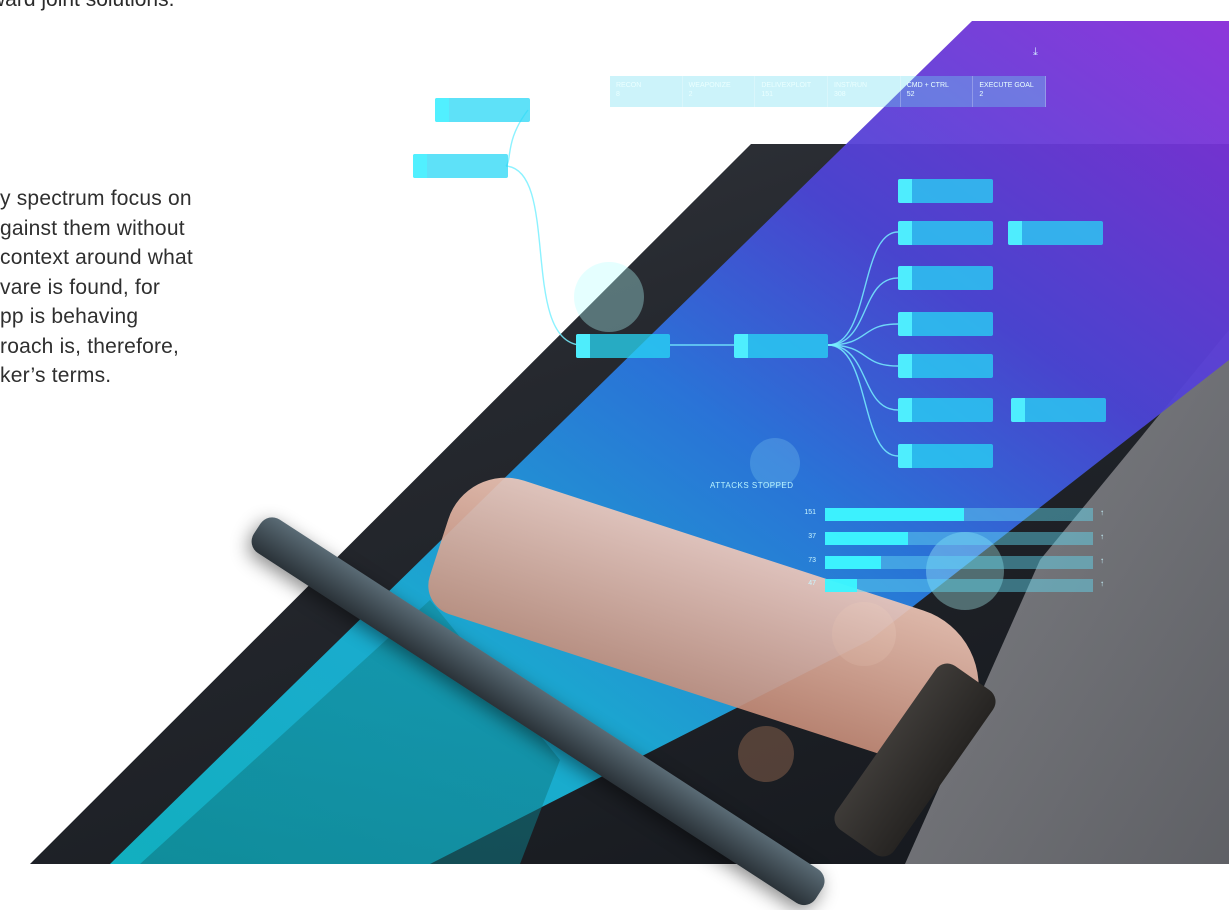  Describe the element at coordinates (950, 562) in the screenshot. I see `attack-bar-row: 73 ↑` at that location.